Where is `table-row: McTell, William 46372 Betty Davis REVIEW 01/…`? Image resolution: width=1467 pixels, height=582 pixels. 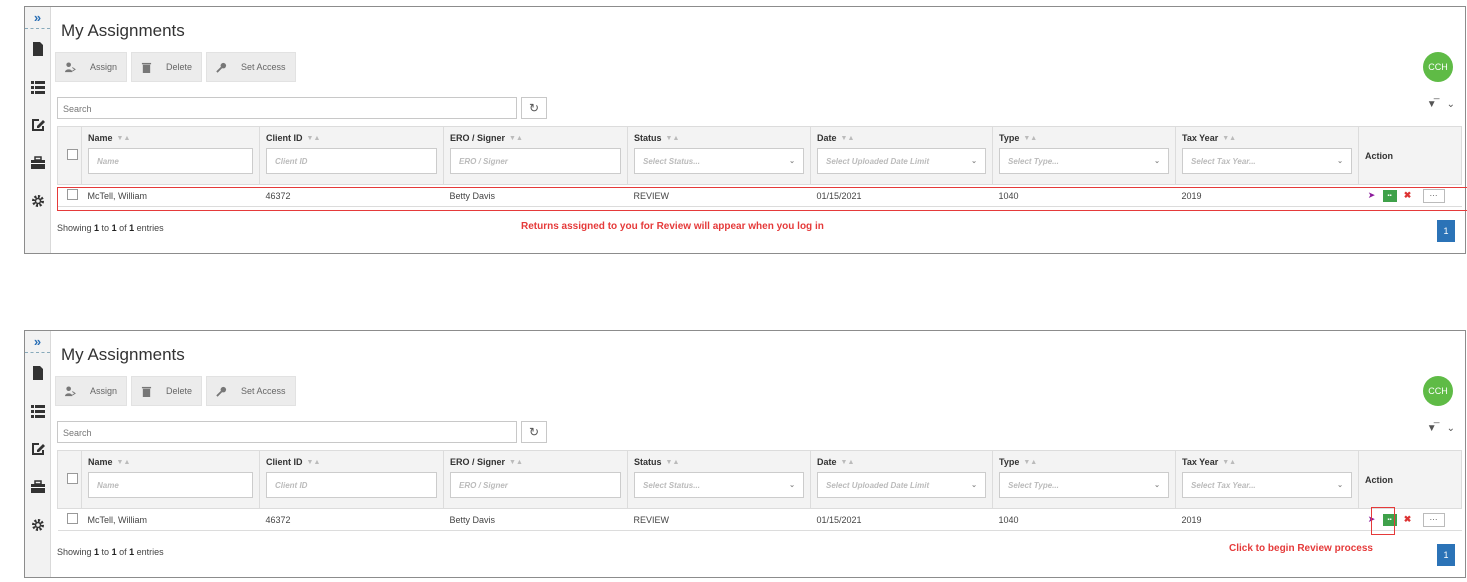
table-row: McTell, William 46372 Betty Davis REVIEW 01/… is located at coordinates (759, 519).